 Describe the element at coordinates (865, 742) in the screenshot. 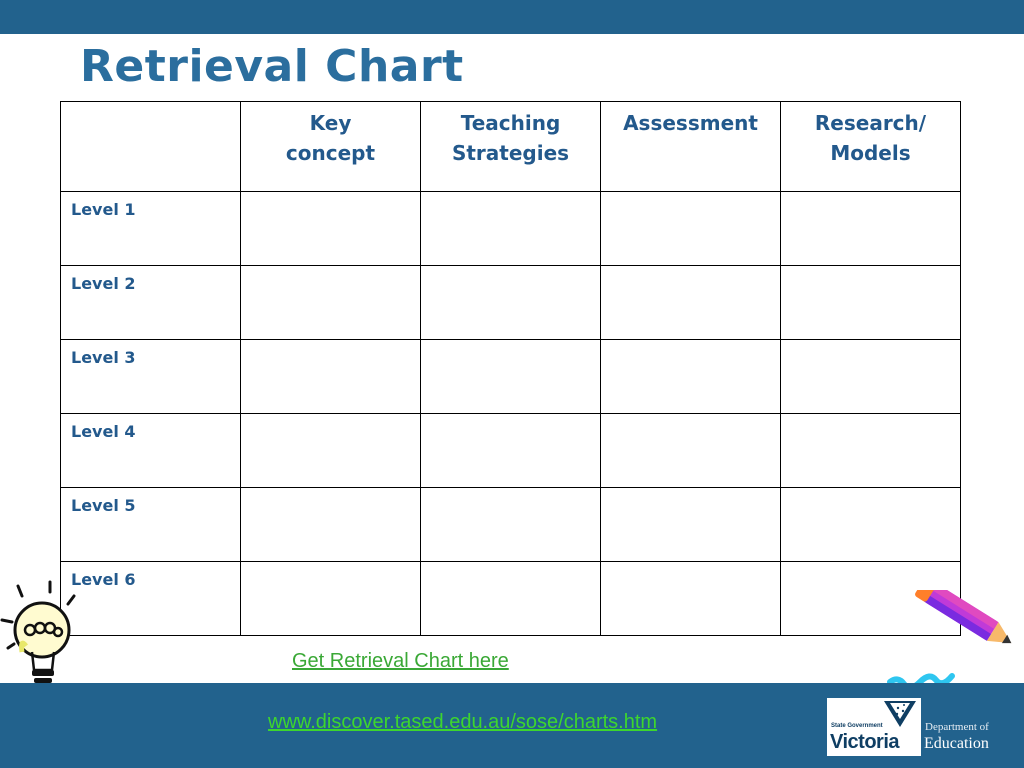

I see `logo-victoria-text: Victoria` at that location.